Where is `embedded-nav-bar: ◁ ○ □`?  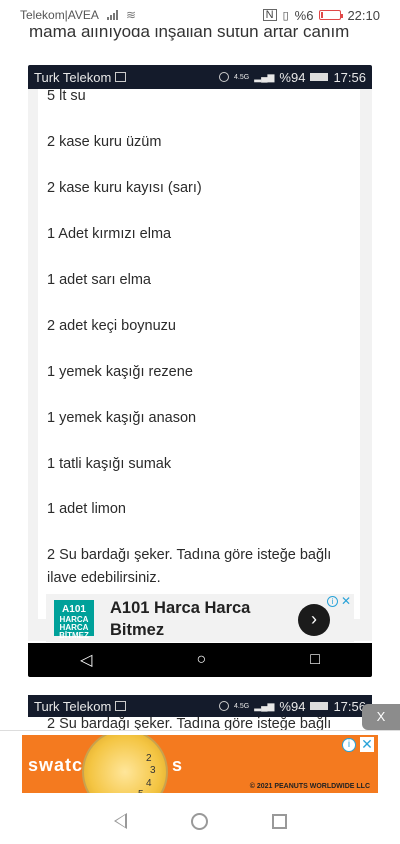
embedded-nav-bar: ◁ ○ □ is located at coordinates (200, 660).